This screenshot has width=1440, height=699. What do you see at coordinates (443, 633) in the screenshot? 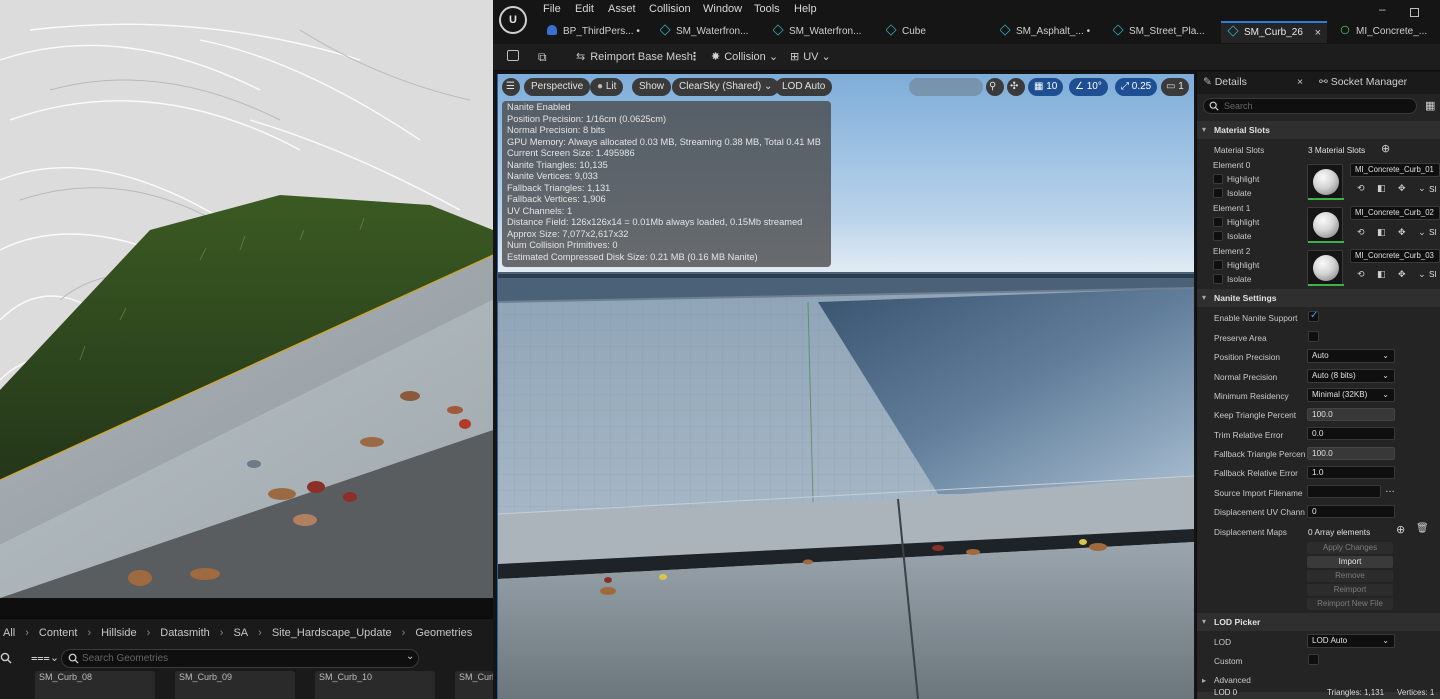
I see `breadcrumb-item-geometries: Geometries` at bounding box center [443, 633].